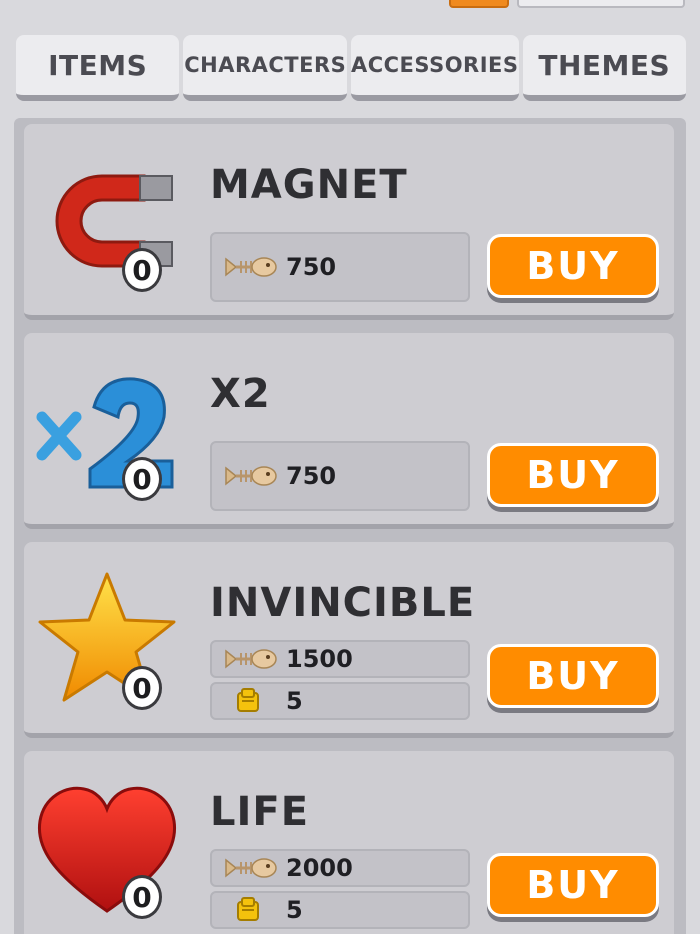 The image size is (700, 934). I want to click on price-value: 2000, so click(319, 868).